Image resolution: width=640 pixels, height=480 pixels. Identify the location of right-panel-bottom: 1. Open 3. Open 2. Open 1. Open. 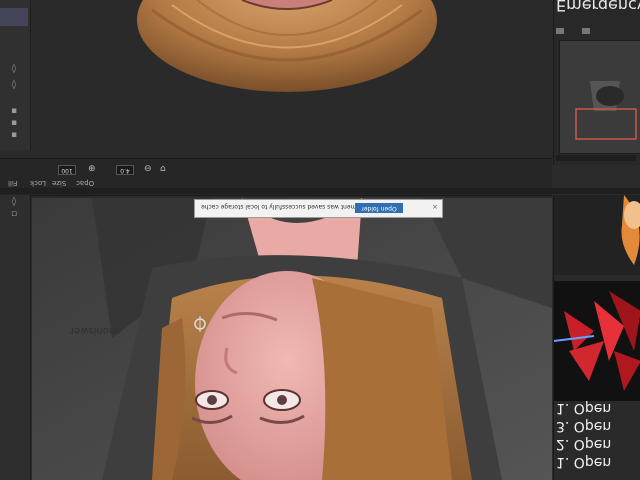
(596, 337).